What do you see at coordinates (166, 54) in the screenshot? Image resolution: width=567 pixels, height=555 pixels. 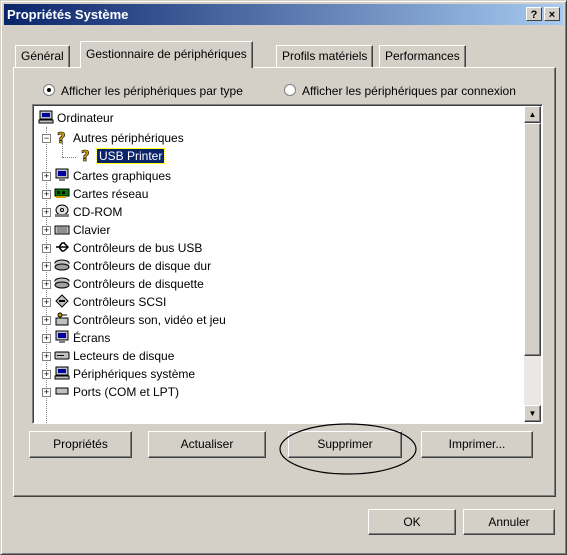 I see `tab-device-manager: Gestionnaire de périphériques` at bounding box center [166, 54].